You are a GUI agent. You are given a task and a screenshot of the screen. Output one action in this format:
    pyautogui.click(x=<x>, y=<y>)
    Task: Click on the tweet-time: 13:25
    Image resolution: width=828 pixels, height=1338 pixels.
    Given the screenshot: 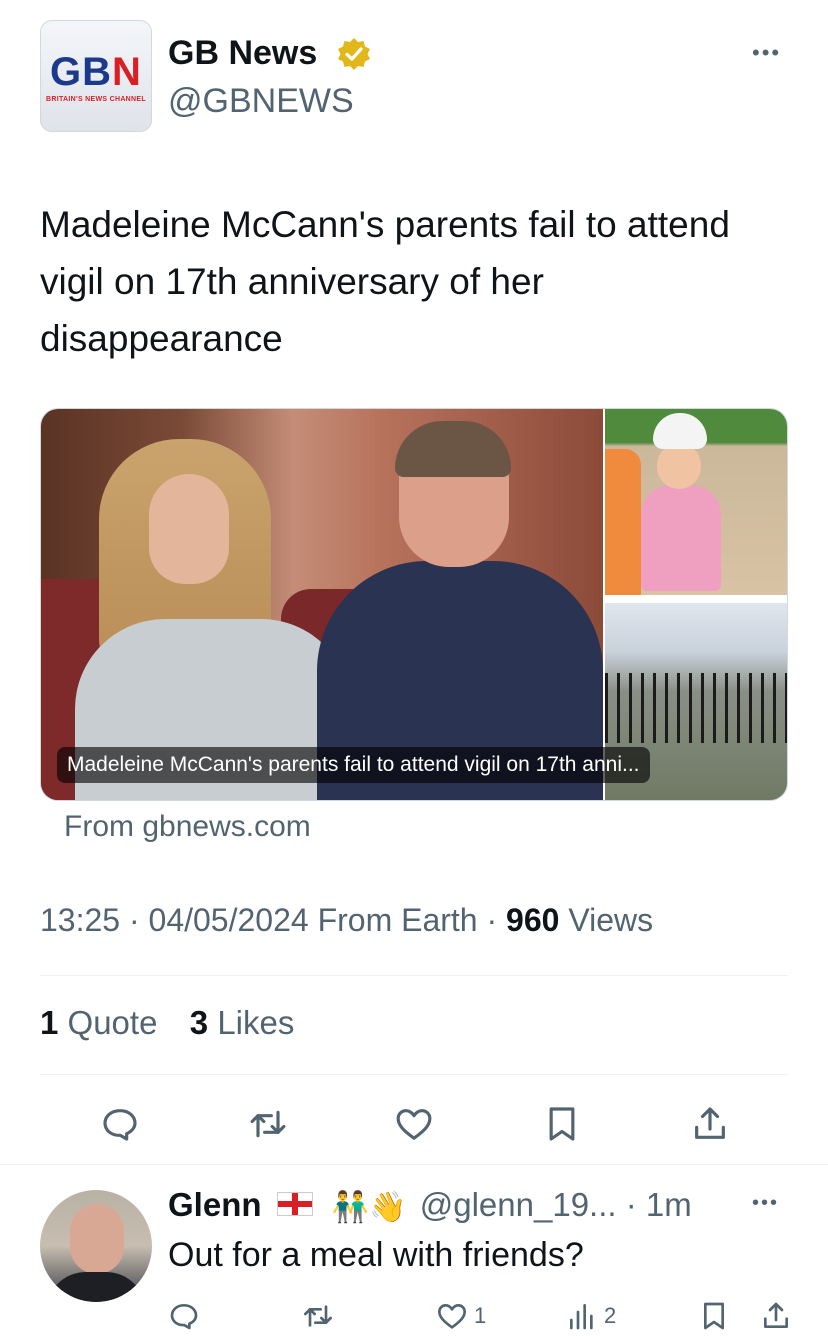 What is the action you would take?
    pyautogui.click(x=80, y=920)
    